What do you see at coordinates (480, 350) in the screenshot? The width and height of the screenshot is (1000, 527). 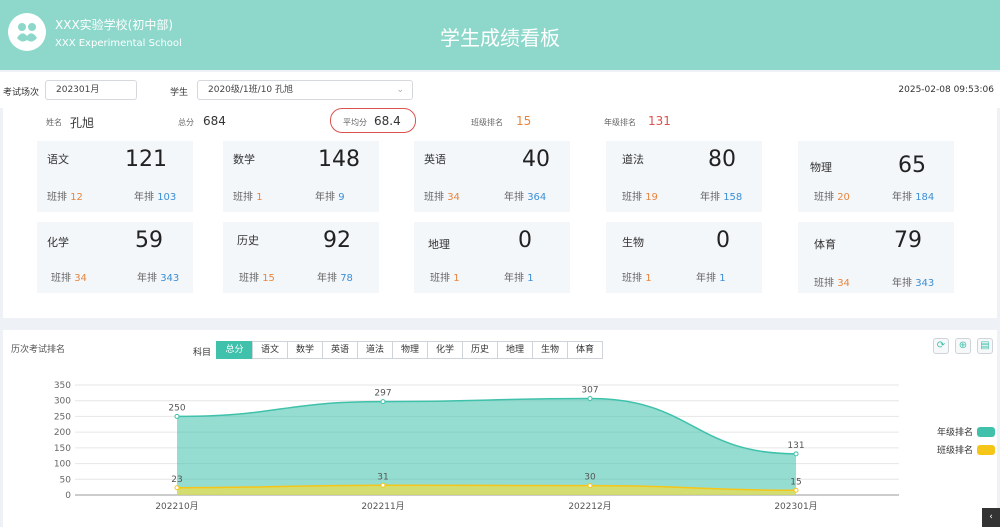 I see `tab-7: 历史` at bounding box center [480, 350].